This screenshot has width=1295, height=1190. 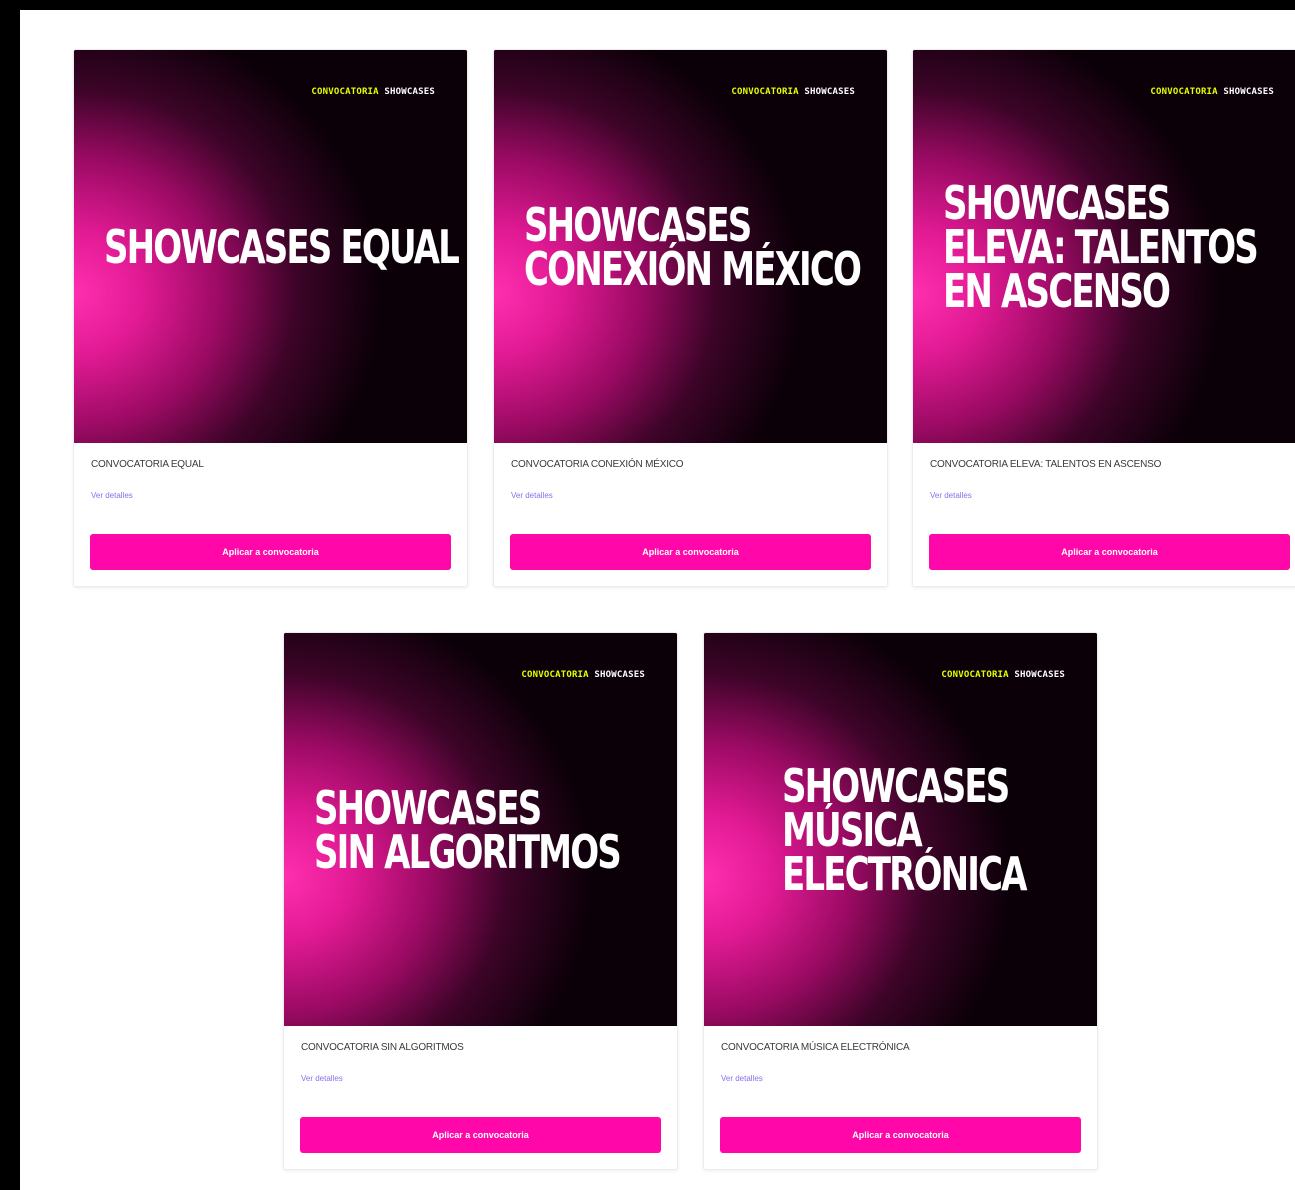 What do you see at coordinates (905, 873) in the screenshot?
I see `poster-title-line: ELECTRÓNICA` at bounding box center [905, 873].